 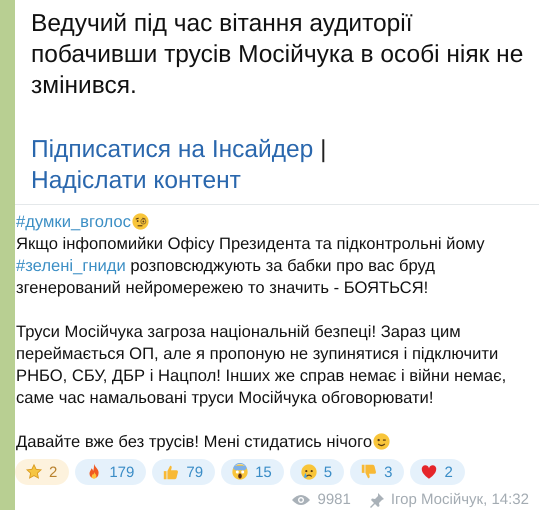 What do you see at coordinates (136, 180) in the screenshot?
I see `link: Надіслати контент` at bounding box center [136, 180].